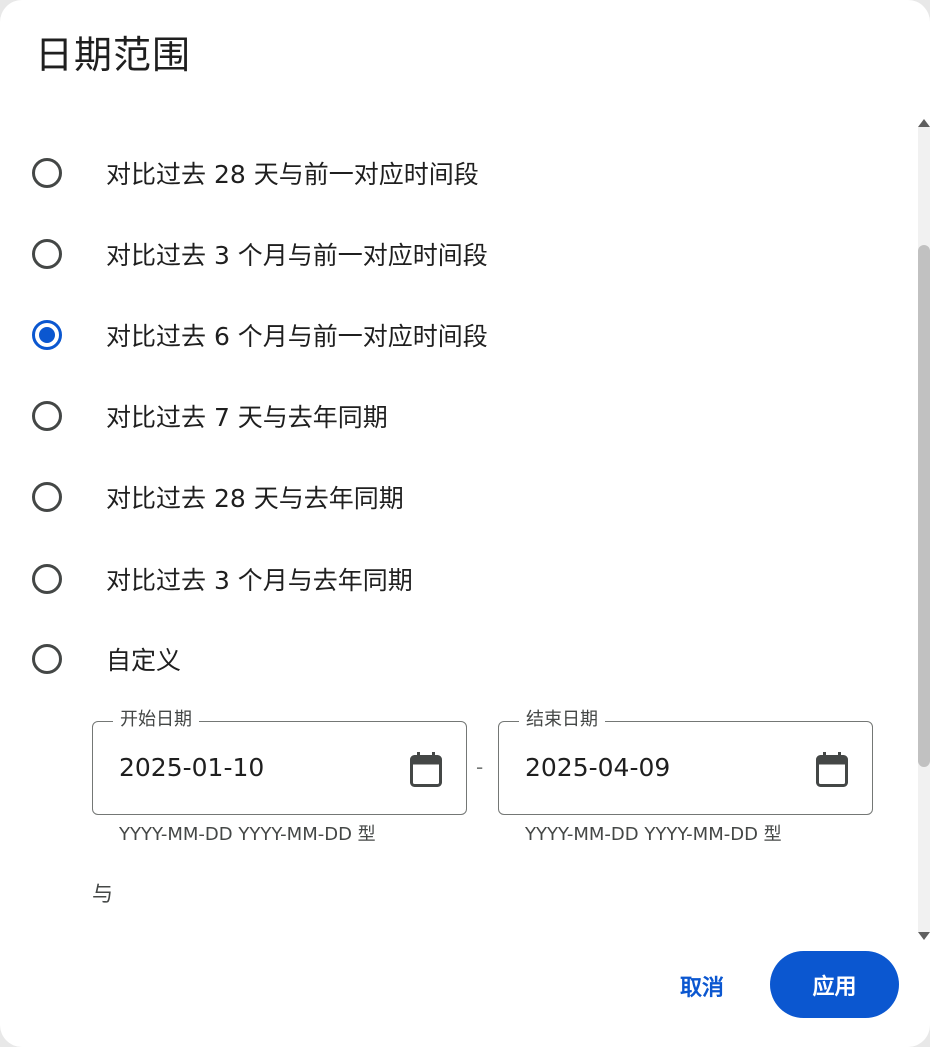  What do you see at coordinates (924, 506) in the screenshot?
I see `scrollbar-thumb` at bounding box center [924, 506].